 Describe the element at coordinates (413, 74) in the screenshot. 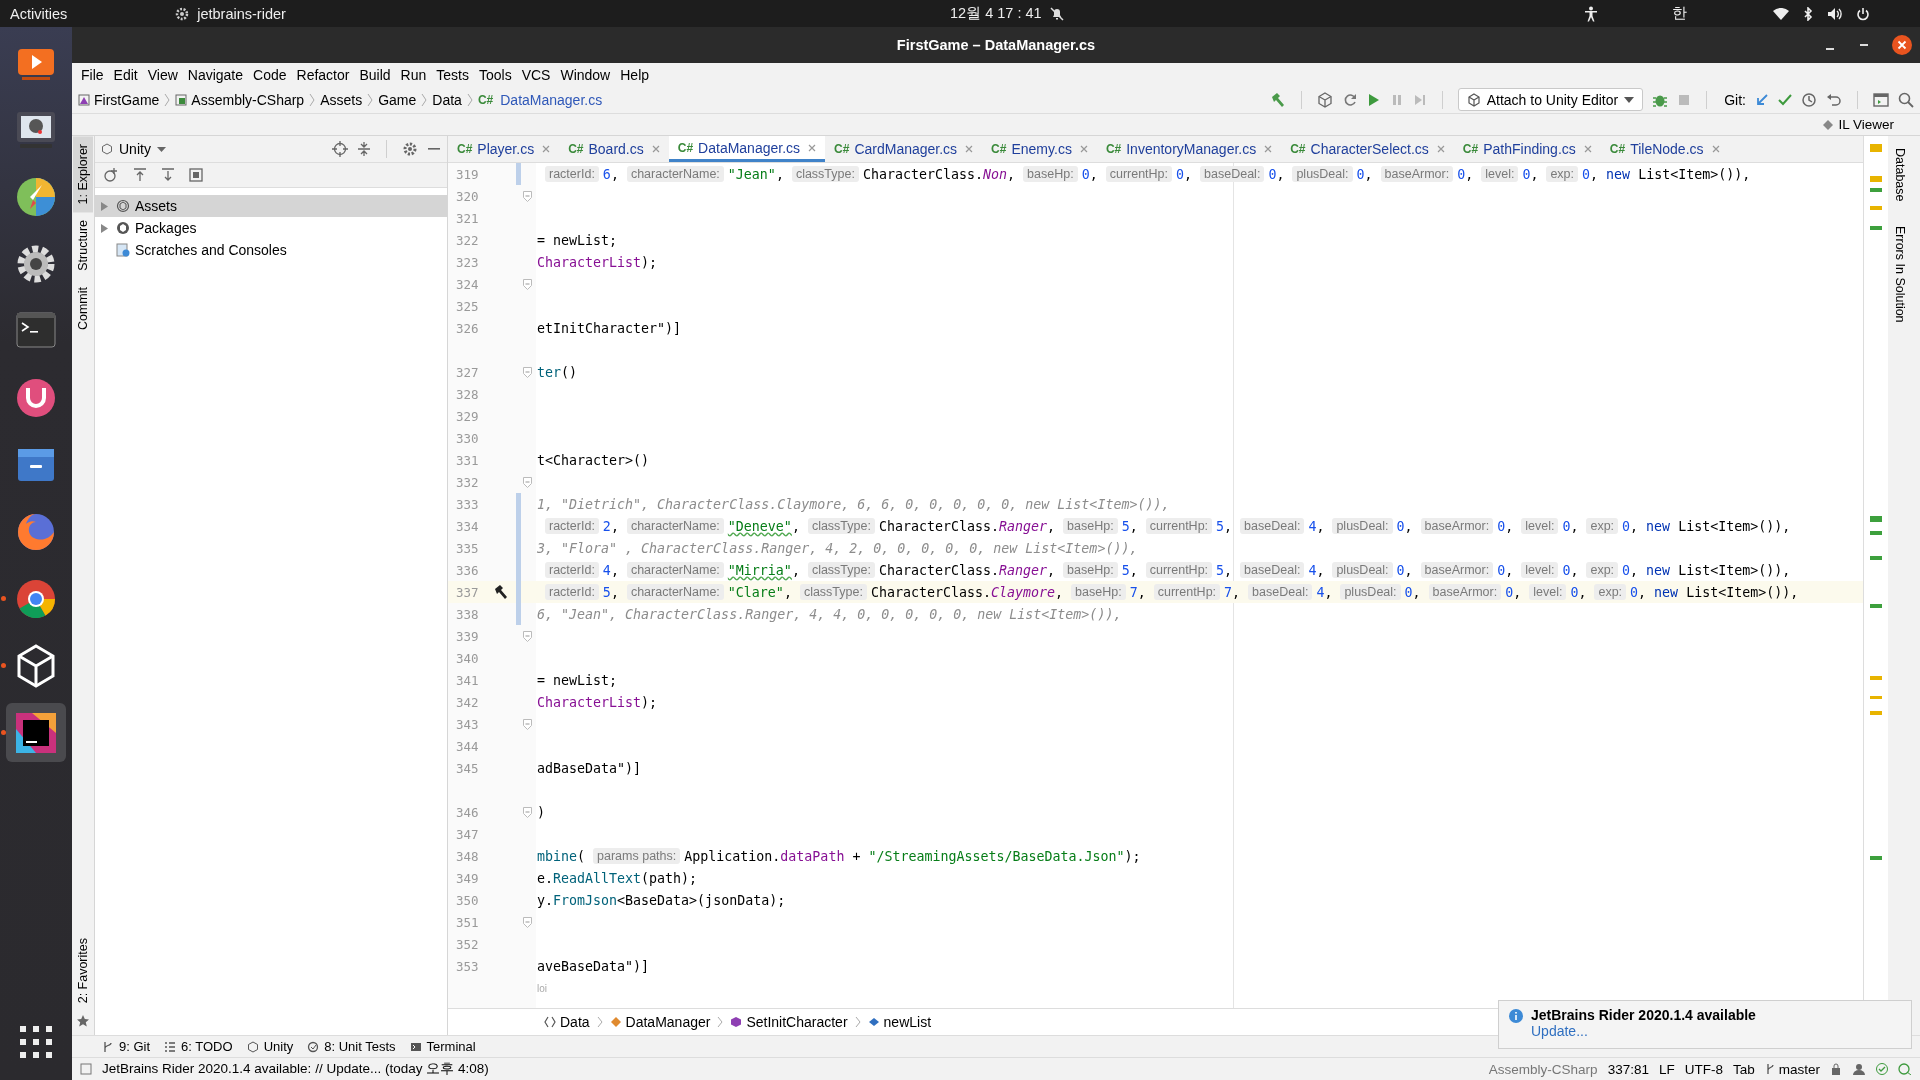

I see `menu-item: Run` at that location.